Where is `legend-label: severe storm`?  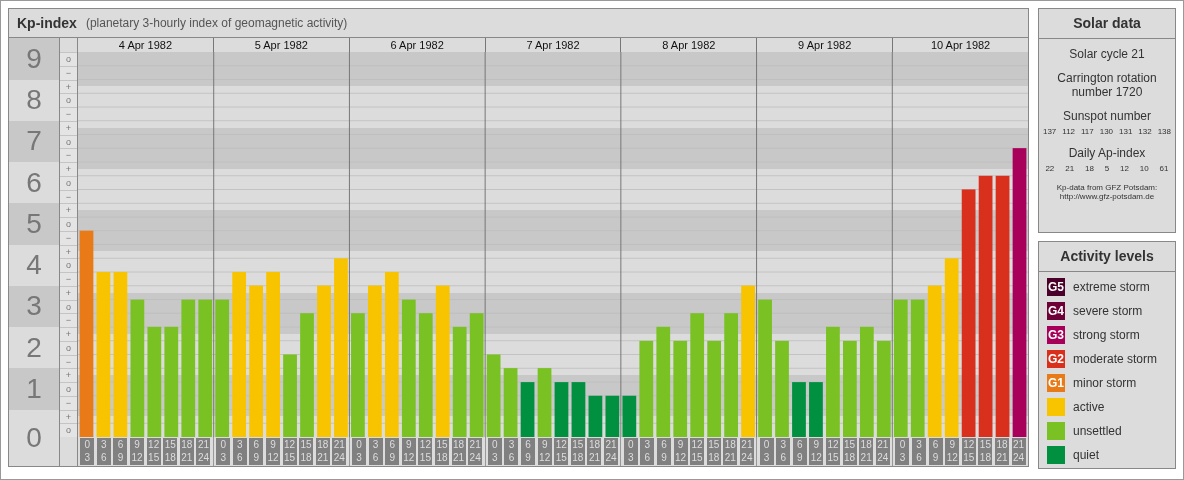 legend-label: severe storm is located at coordinates (1108, 311).